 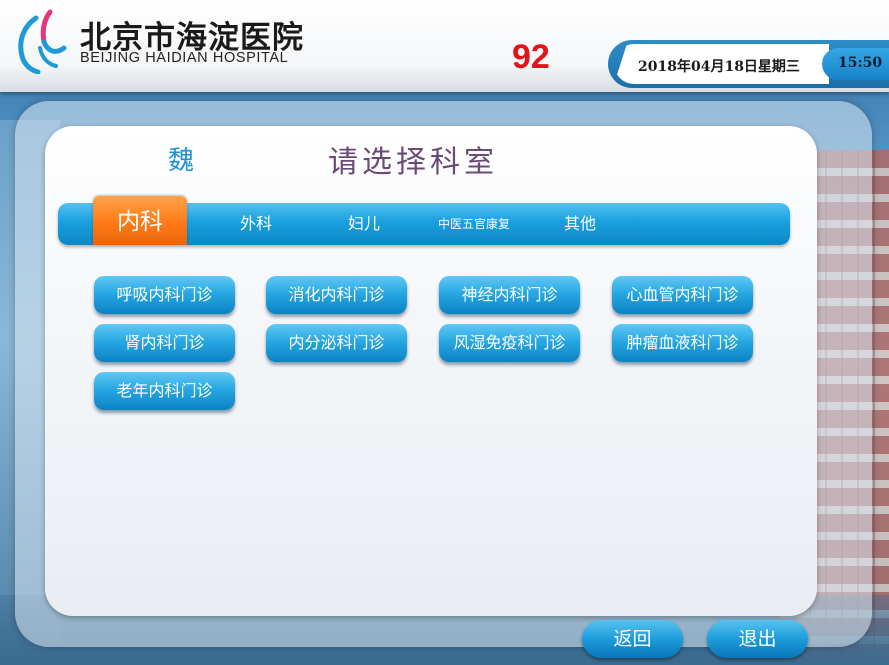 I want to click on dept-button-gastroenterology: 消化内科门诊, so click(x=336, y=295).